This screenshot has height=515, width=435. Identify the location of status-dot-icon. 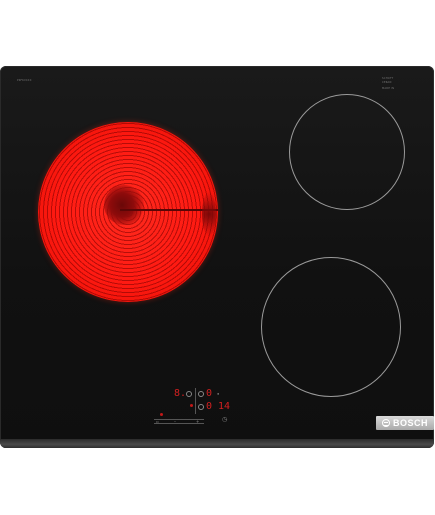
(191, 405).